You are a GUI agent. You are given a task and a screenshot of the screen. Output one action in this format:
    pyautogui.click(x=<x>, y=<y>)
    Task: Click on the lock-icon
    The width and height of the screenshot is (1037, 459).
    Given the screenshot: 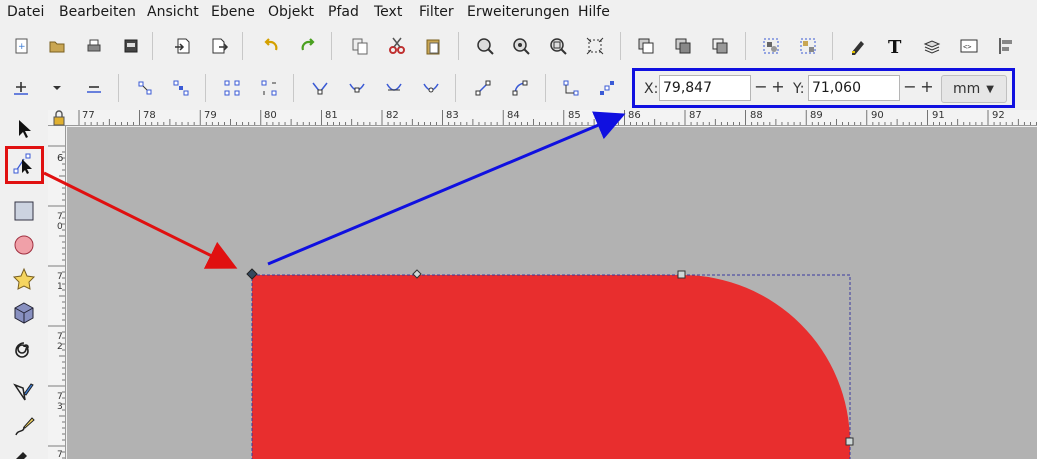 What is the action you would take?
    pyautogui.click(x=59, y=118)
    